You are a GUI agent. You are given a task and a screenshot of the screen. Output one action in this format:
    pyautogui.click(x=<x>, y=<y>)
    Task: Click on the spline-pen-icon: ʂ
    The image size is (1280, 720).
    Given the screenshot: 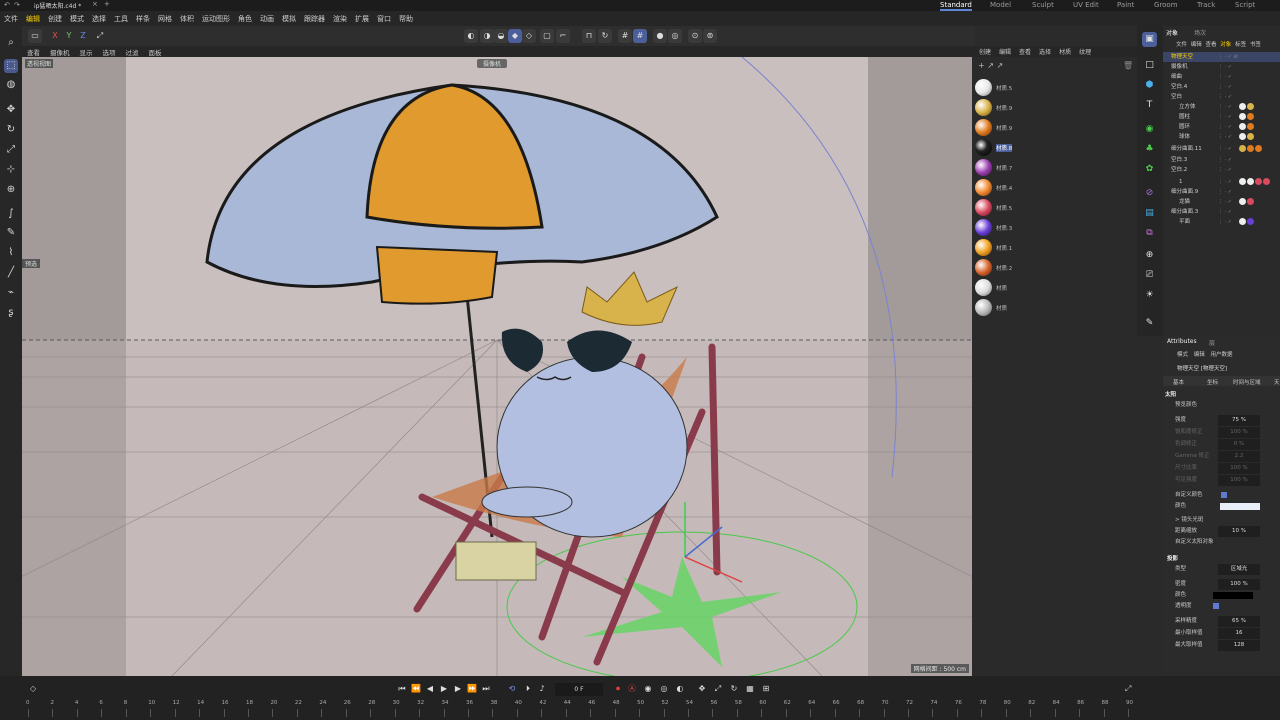 What is the action you would take?
    pyautogui.click(x=11, y=313)
    